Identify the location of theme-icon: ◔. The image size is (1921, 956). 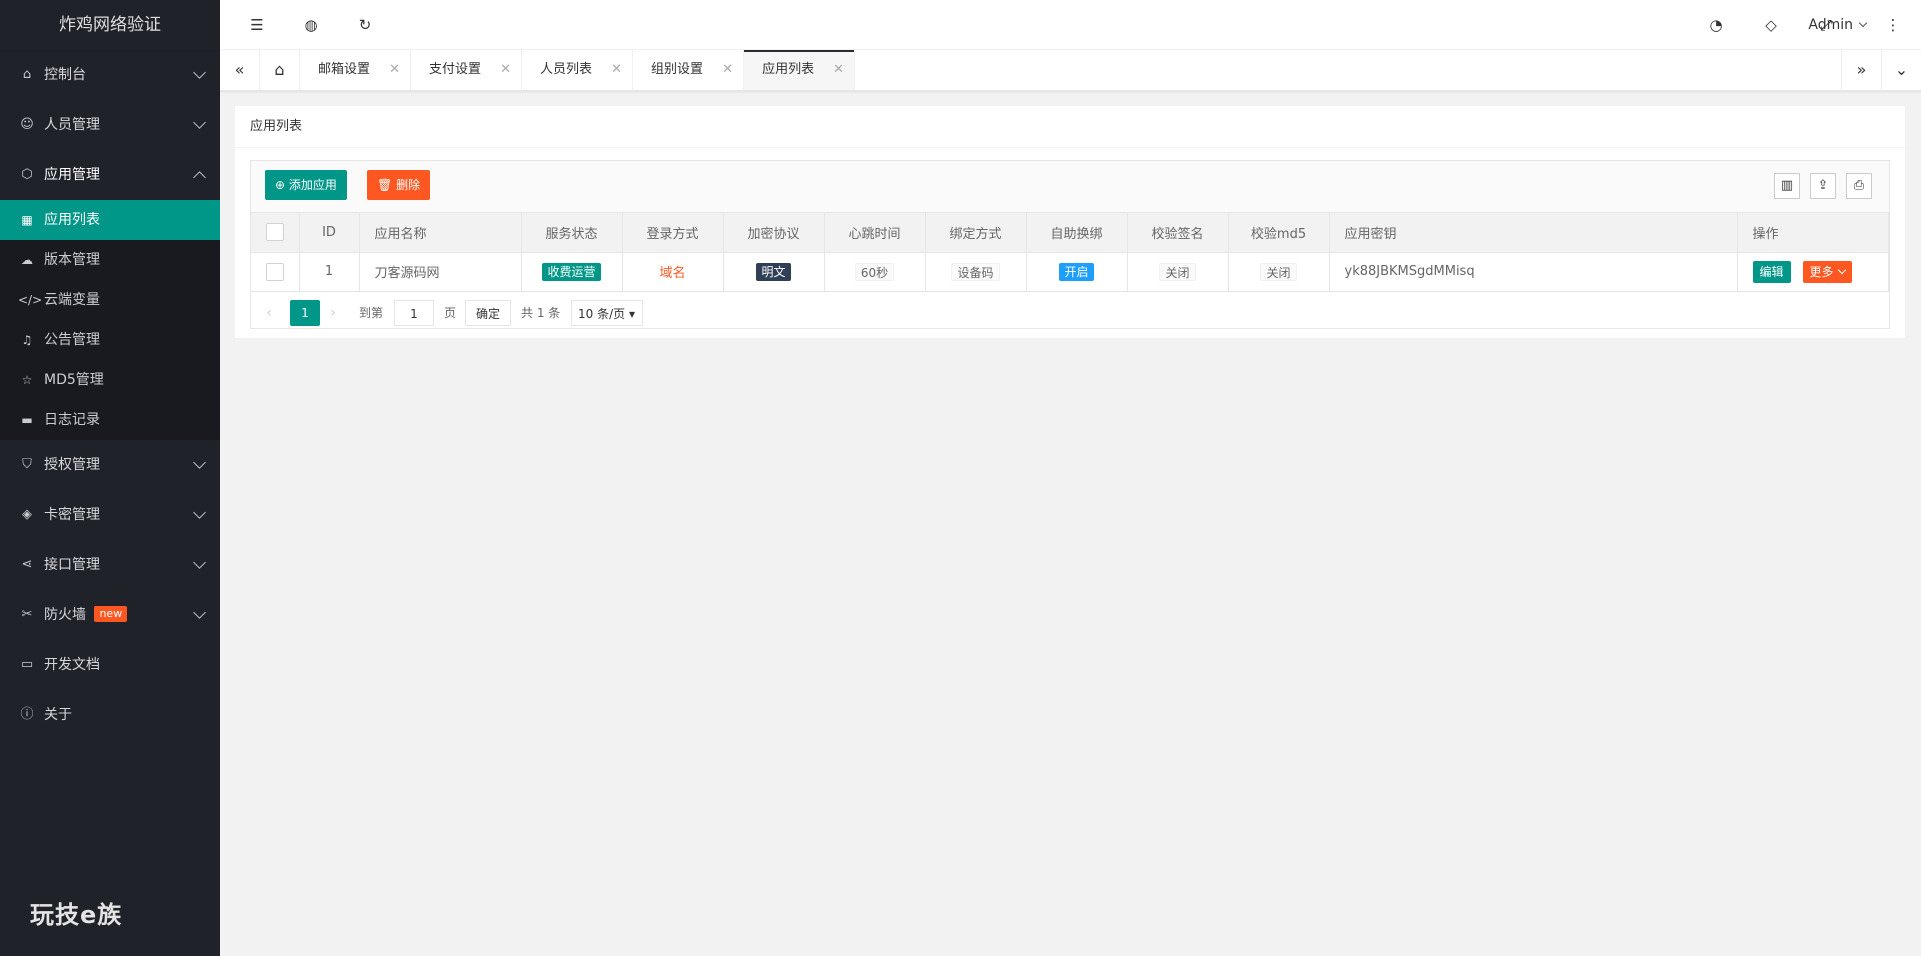
(1716, 25).